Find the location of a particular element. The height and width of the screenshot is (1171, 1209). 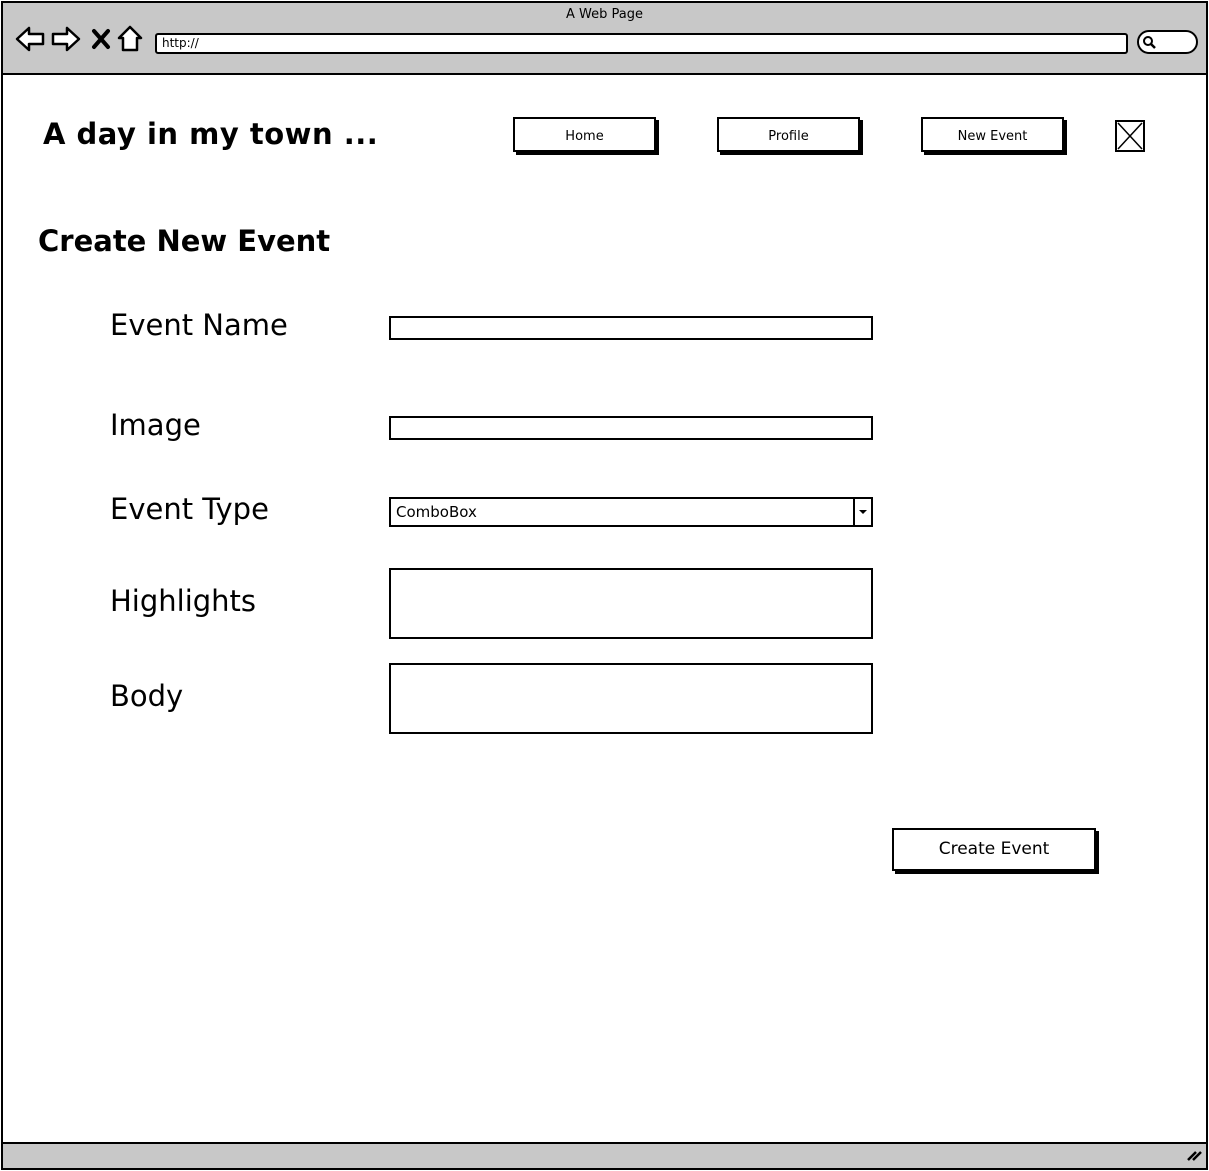

url-input: http:// is located at coordinates (641, 43).